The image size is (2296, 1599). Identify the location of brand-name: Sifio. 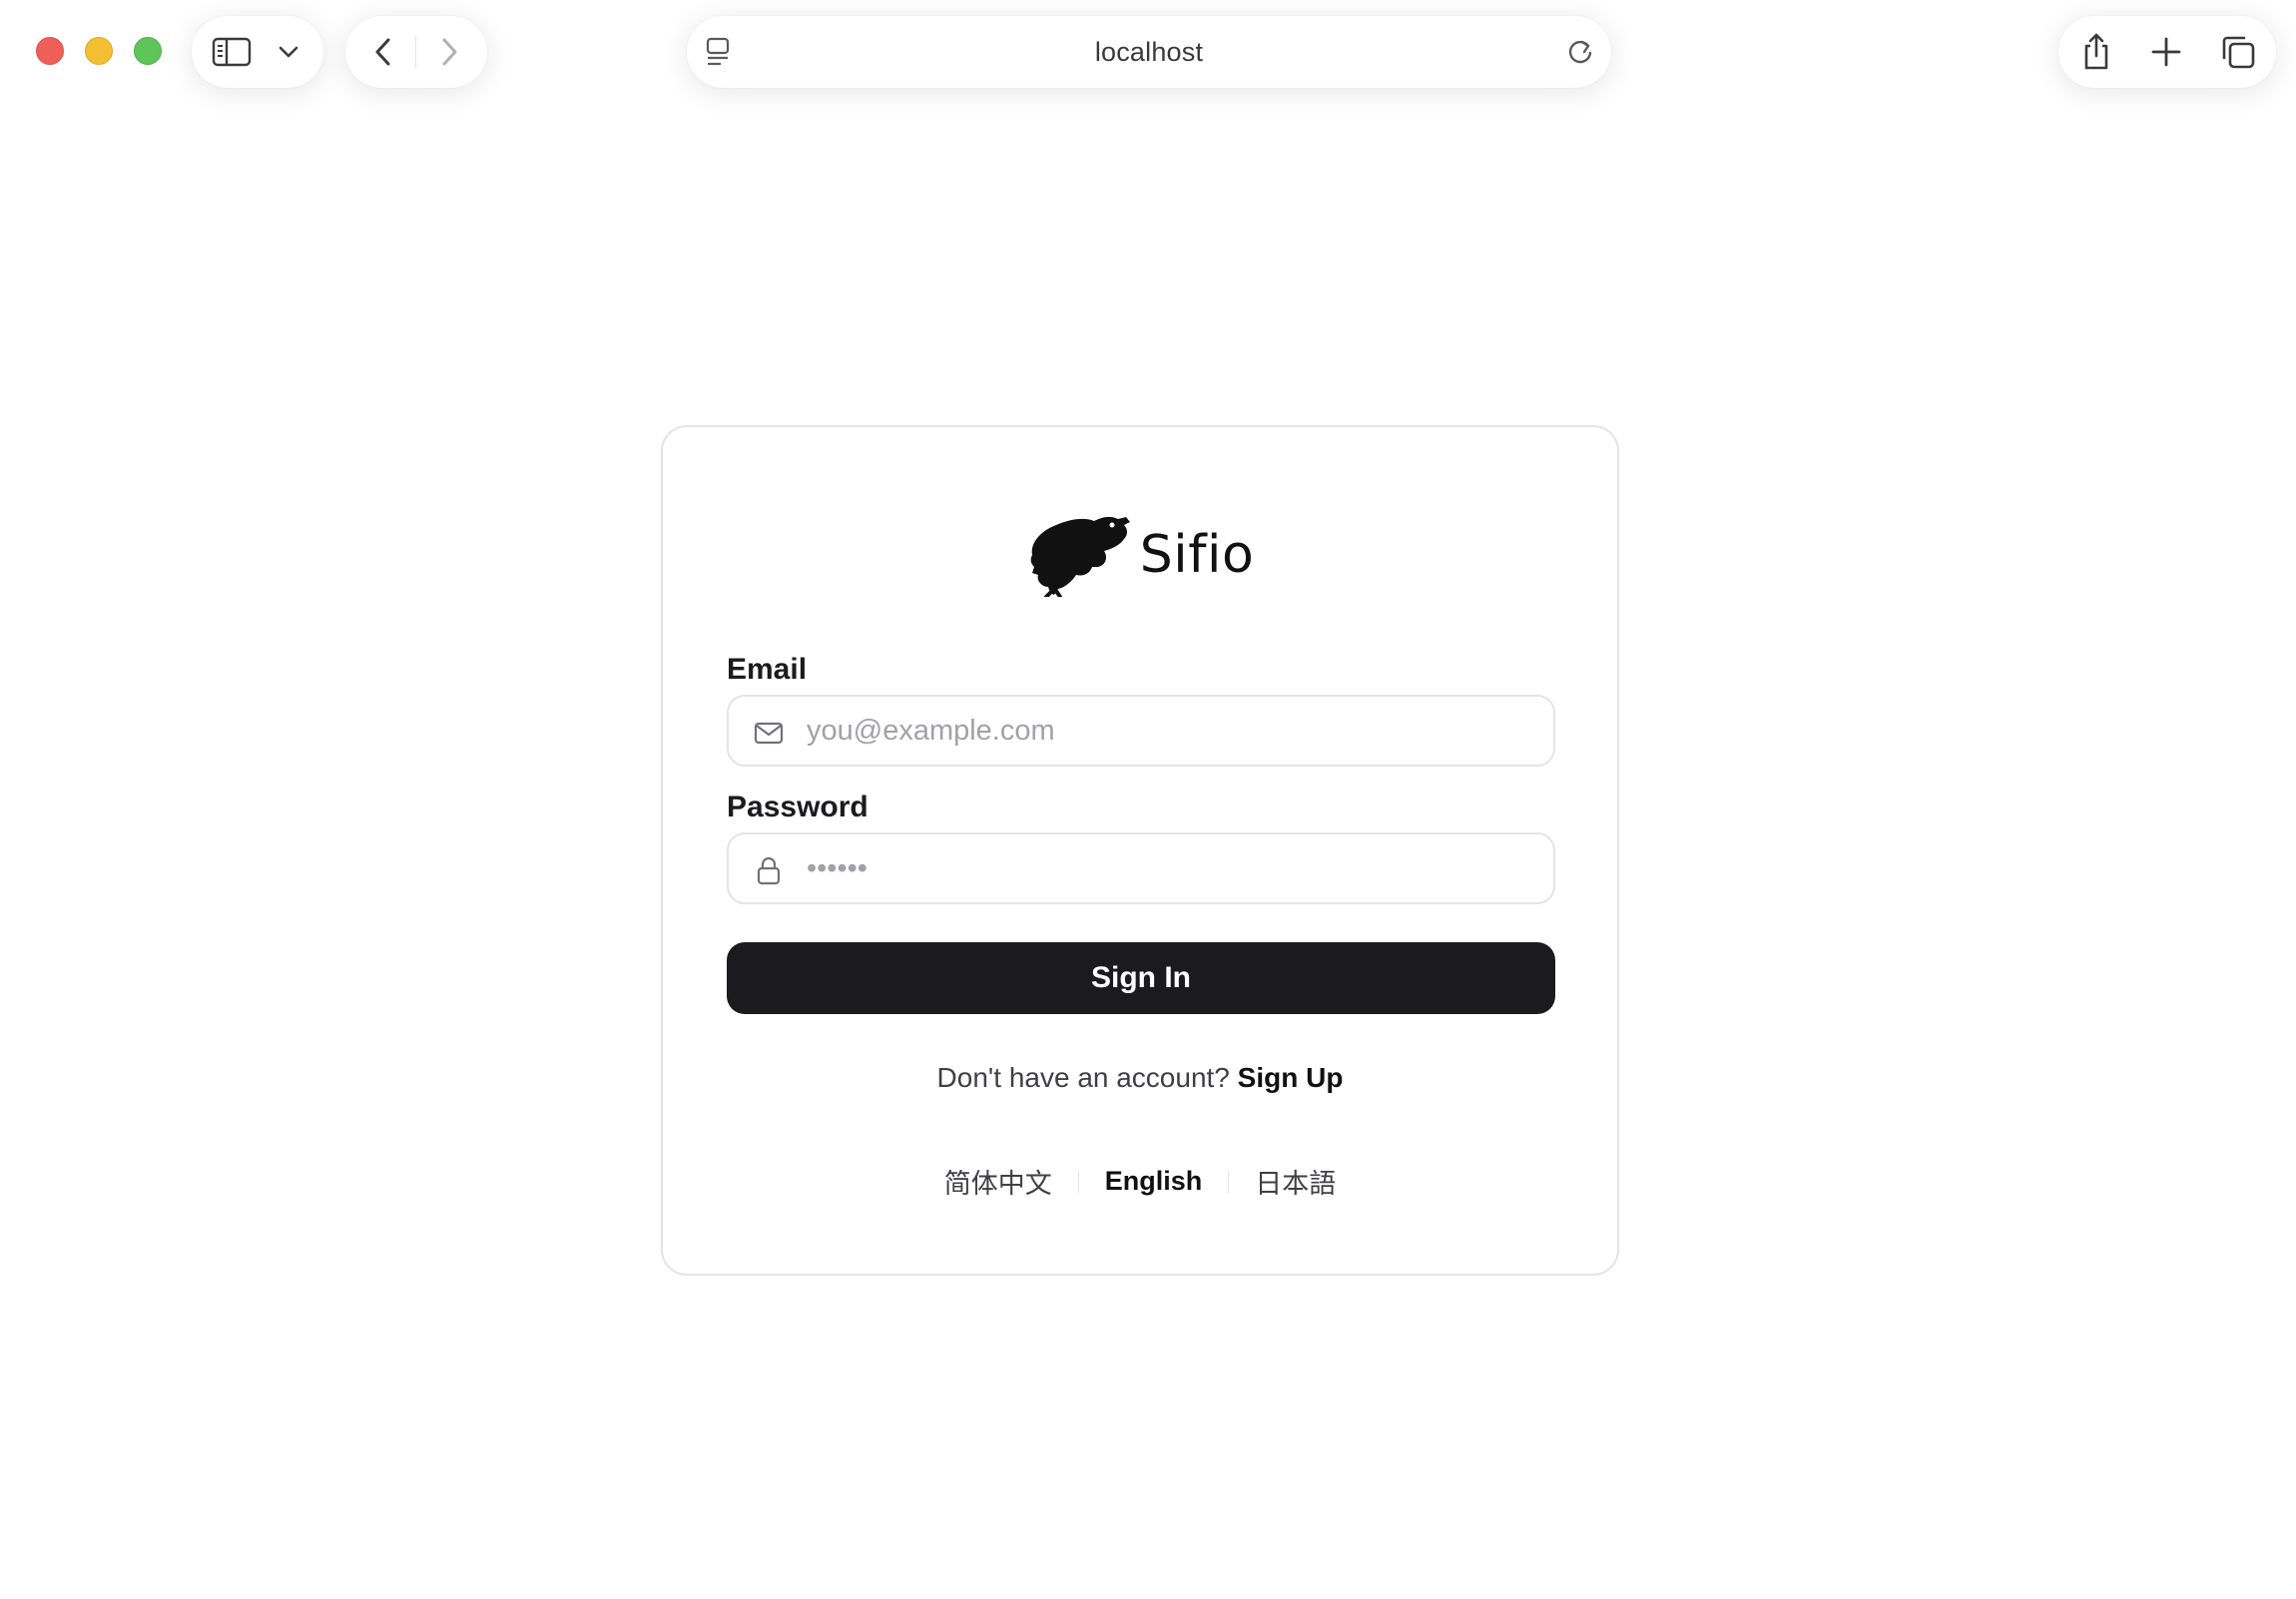
(1197, 555).